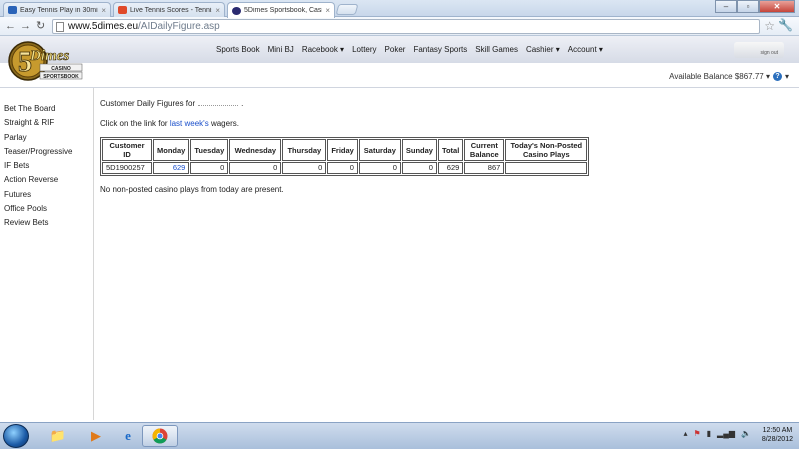 This screenshot has width=799, height=449. What do you see at coordinates (769, 53) in the screenshot?
I see `sign-out-label: sign out` at bounding box center [769, 53].